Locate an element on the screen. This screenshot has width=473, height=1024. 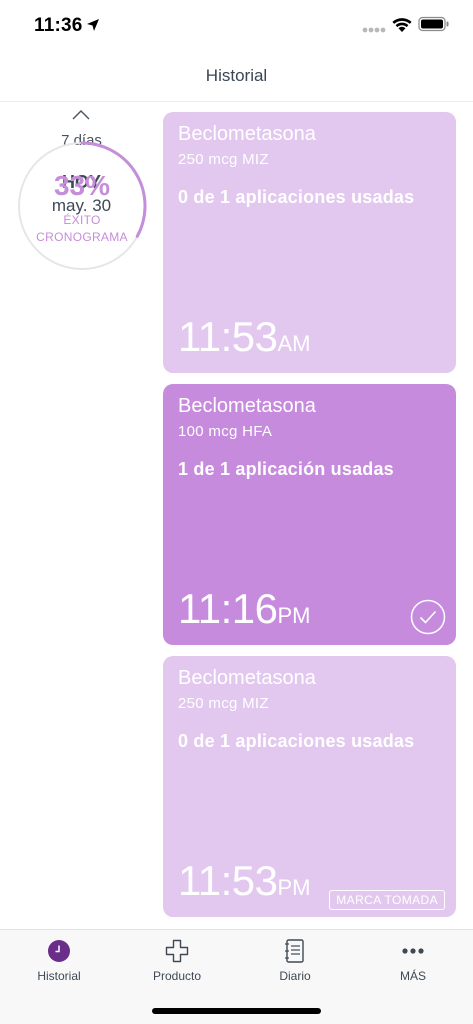
tab-label: MÁS is located at coordinates (412, 976).